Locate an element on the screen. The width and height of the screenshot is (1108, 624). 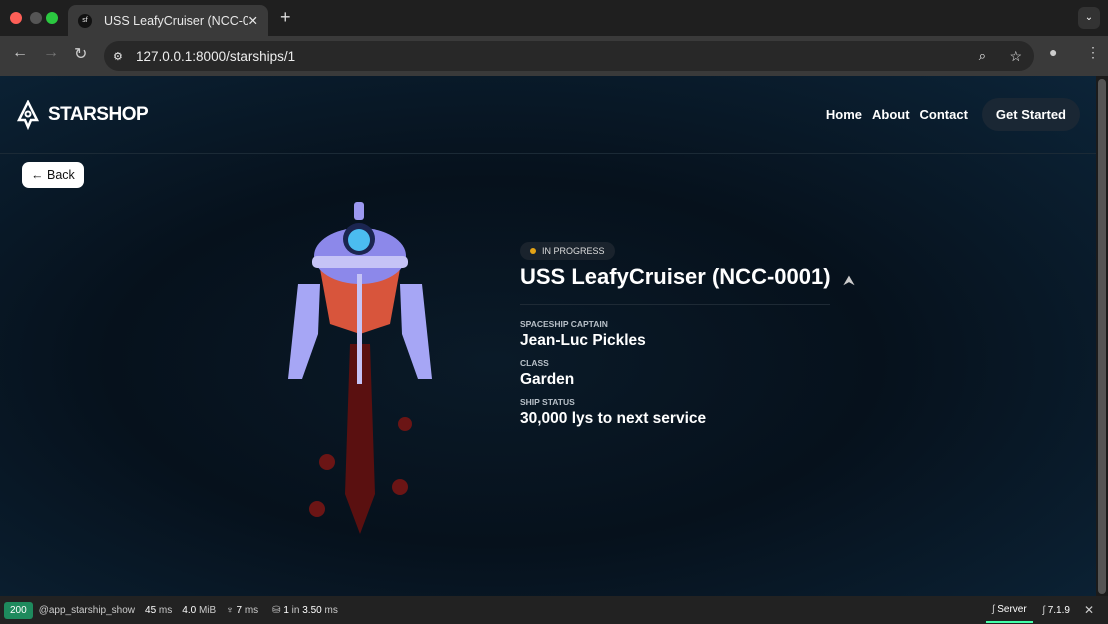
forward-nav-icon: → is located at coordinates (51, 53).